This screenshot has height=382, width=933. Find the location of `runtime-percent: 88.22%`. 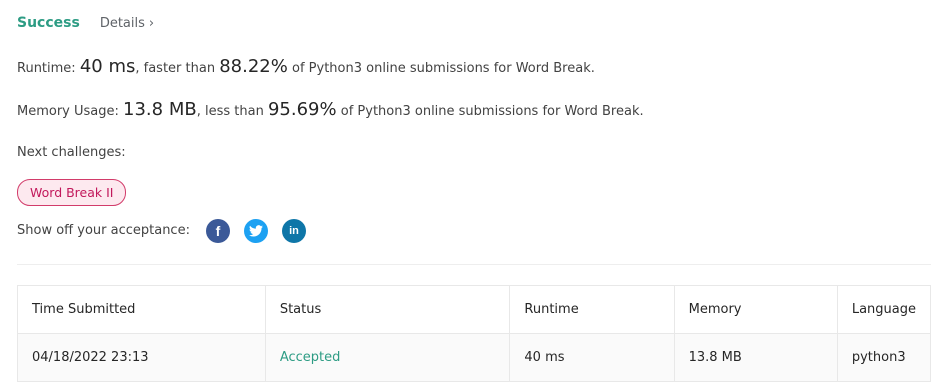

runtime-percent: 88.22% is located at coordinates (253, 66).